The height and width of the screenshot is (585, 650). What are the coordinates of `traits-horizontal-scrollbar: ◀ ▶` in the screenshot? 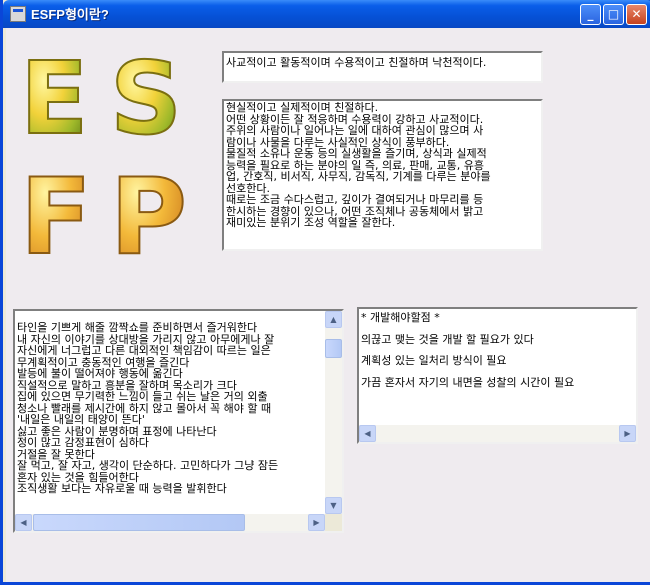 It's located at (170, 522).